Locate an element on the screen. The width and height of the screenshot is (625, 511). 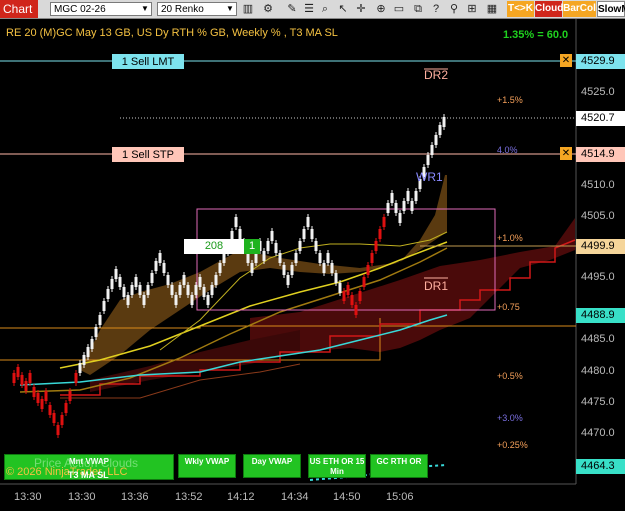
pct-label: +0.5% is located at coordinates (510, 376).